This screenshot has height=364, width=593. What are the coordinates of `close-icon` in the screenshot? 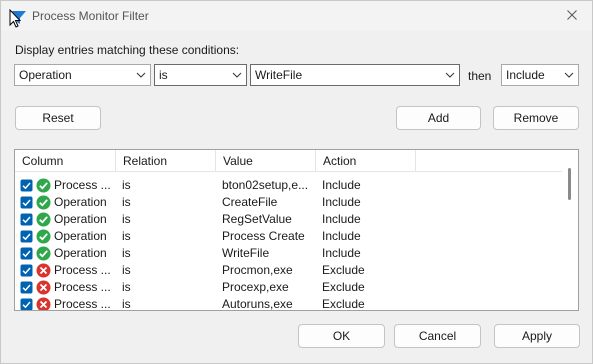 It's located at (572, 15).